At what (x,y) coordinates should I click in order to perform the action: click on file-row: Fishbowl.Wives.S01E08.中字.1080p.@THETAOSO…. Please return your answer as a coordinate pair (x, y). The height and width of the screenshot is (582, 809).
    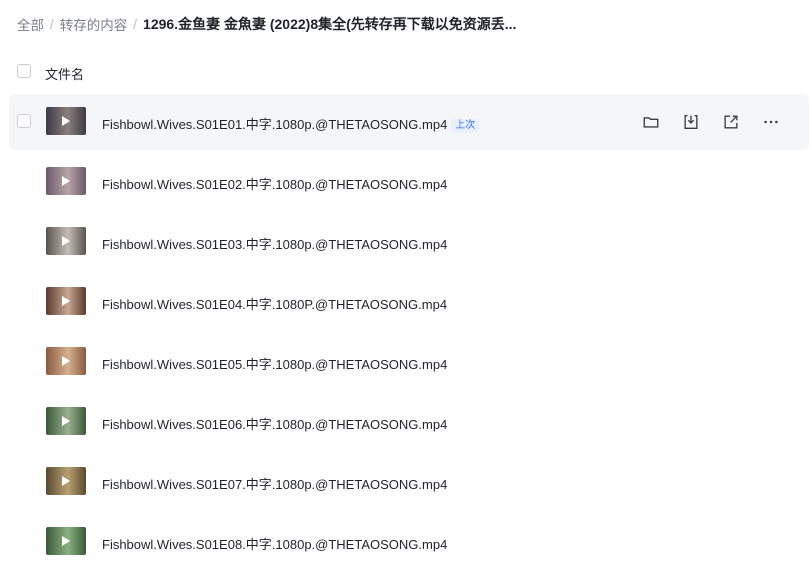
    Looking at the image, I should click on (409, 544).